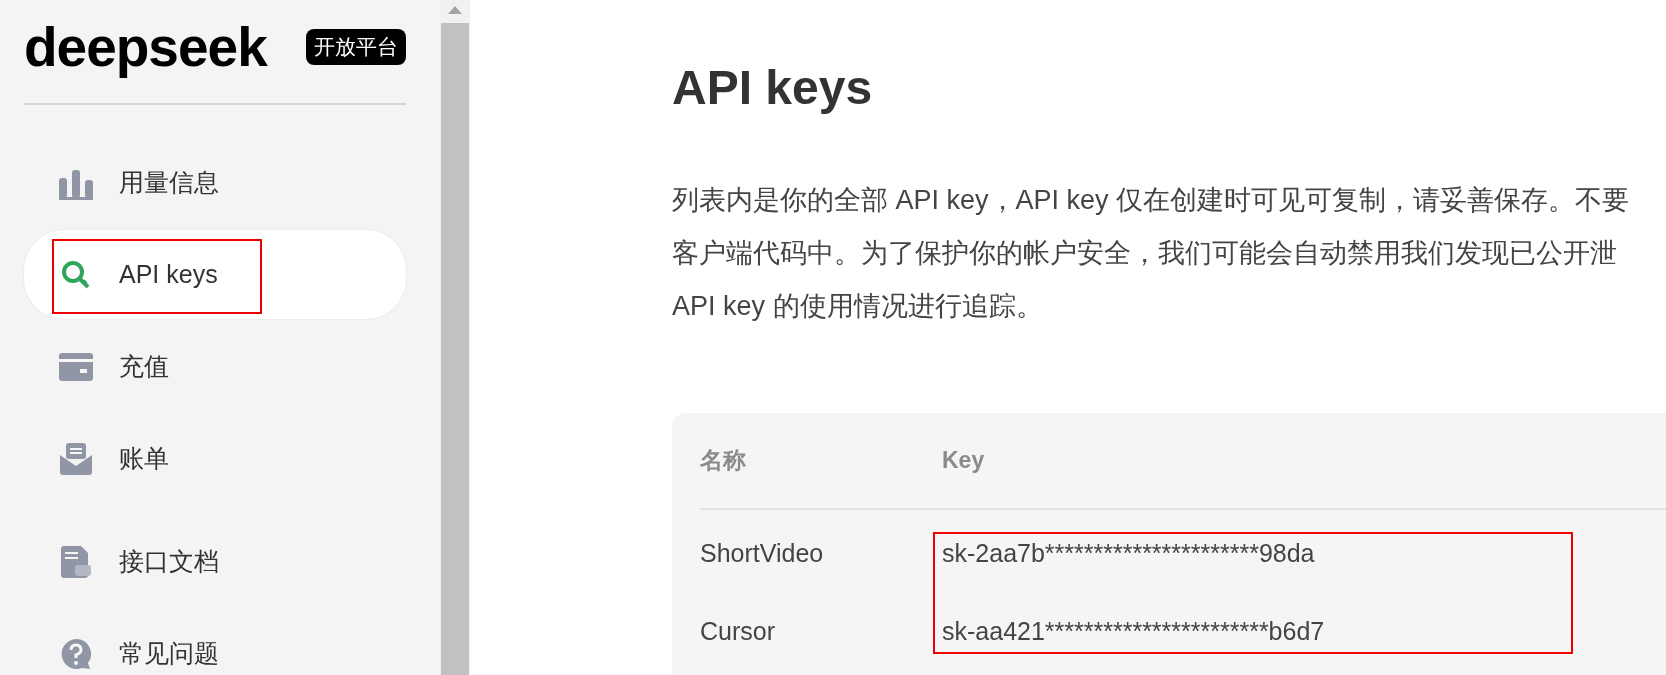 This screenshot has width=1666, height=675. Describe the element at coordinates (215, 458) in the screenshot. I see `nav-item: 账单` at that location.